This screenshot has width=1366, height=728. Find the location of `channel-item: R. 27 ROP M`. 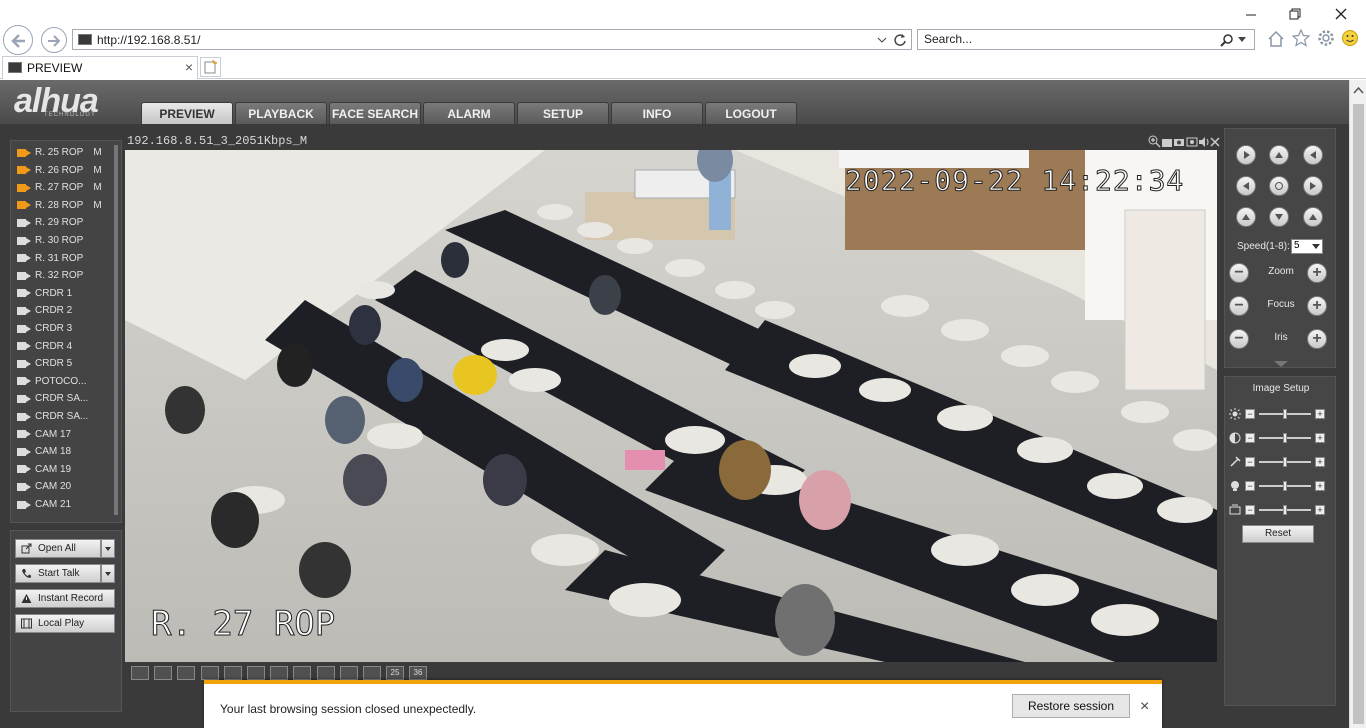

channel-item: R. 27 ROP M is located at coordinates (59, 187).